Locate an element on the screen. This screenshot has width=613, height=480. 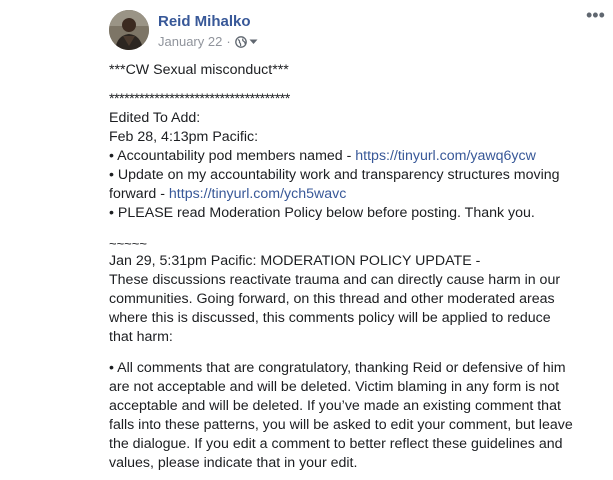
edited-heading: Edited To Add: is located at coordinates (155, 118).